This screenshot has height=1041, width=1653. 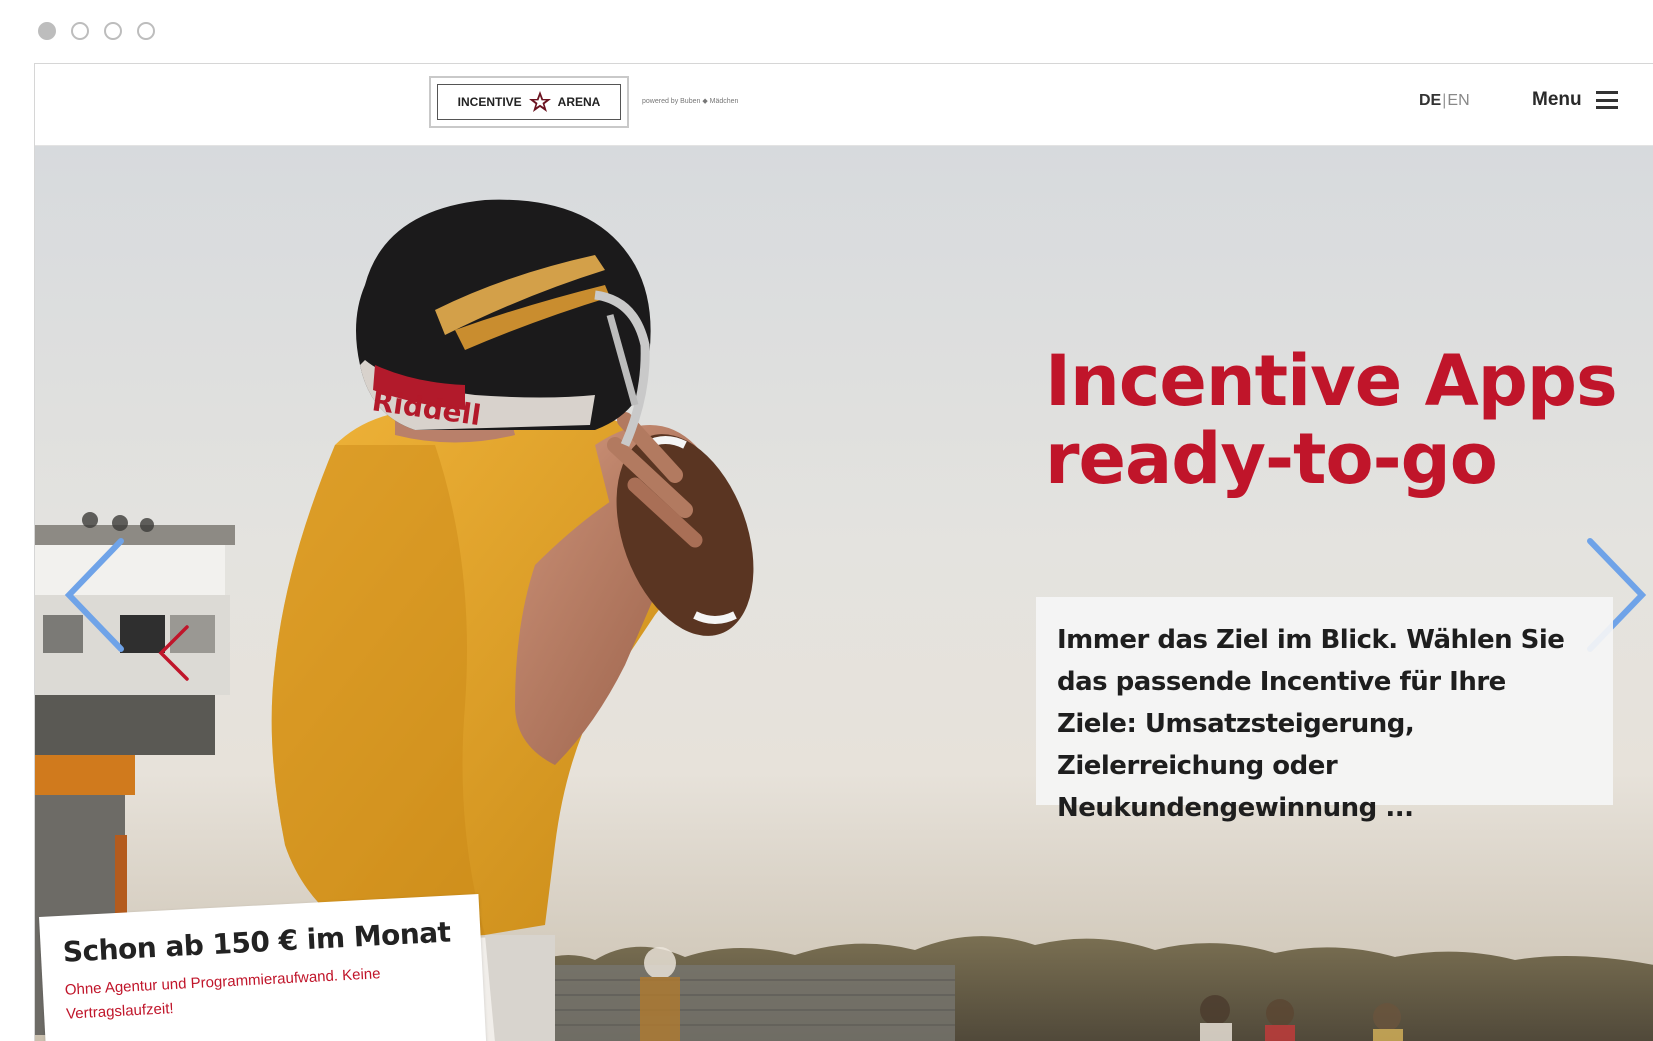 I want to click on lang-en: EN, so click(x=1458, y=100).